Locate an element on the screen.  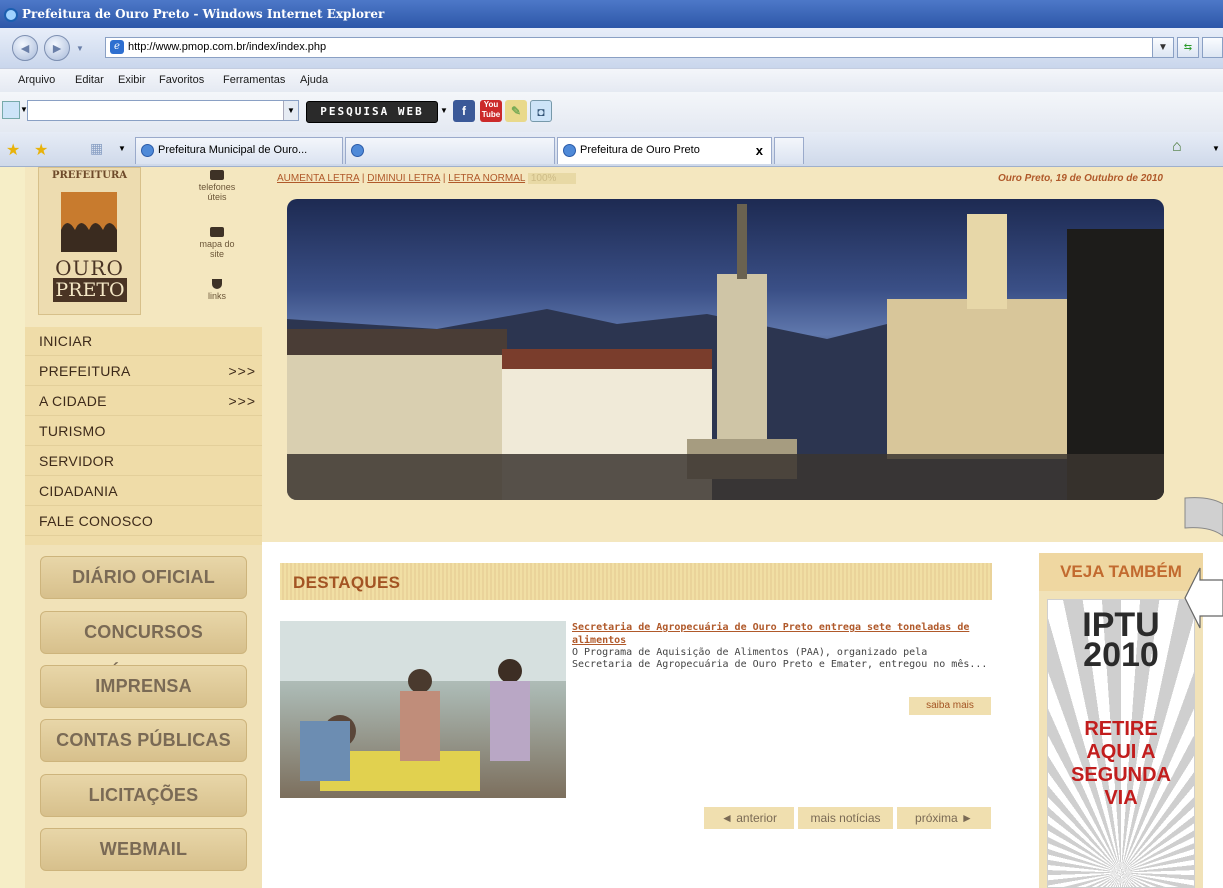
search-input: ▼ is located at coordinates (163, 110).